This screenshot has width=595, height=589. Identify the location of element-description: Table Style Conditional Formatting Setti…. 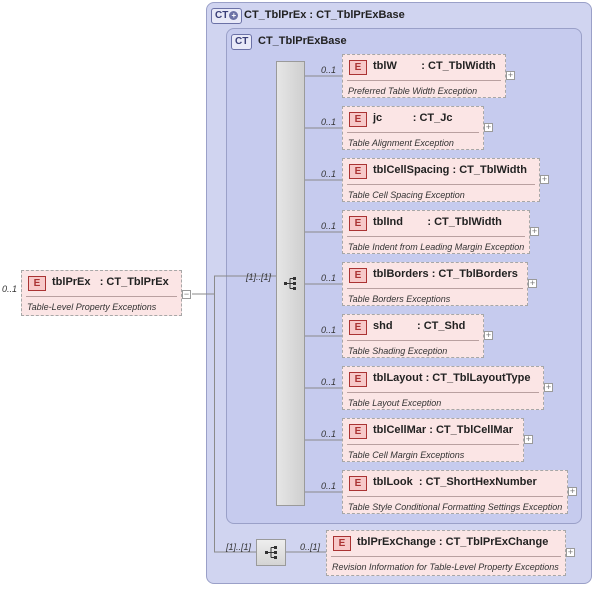
(455, 507).